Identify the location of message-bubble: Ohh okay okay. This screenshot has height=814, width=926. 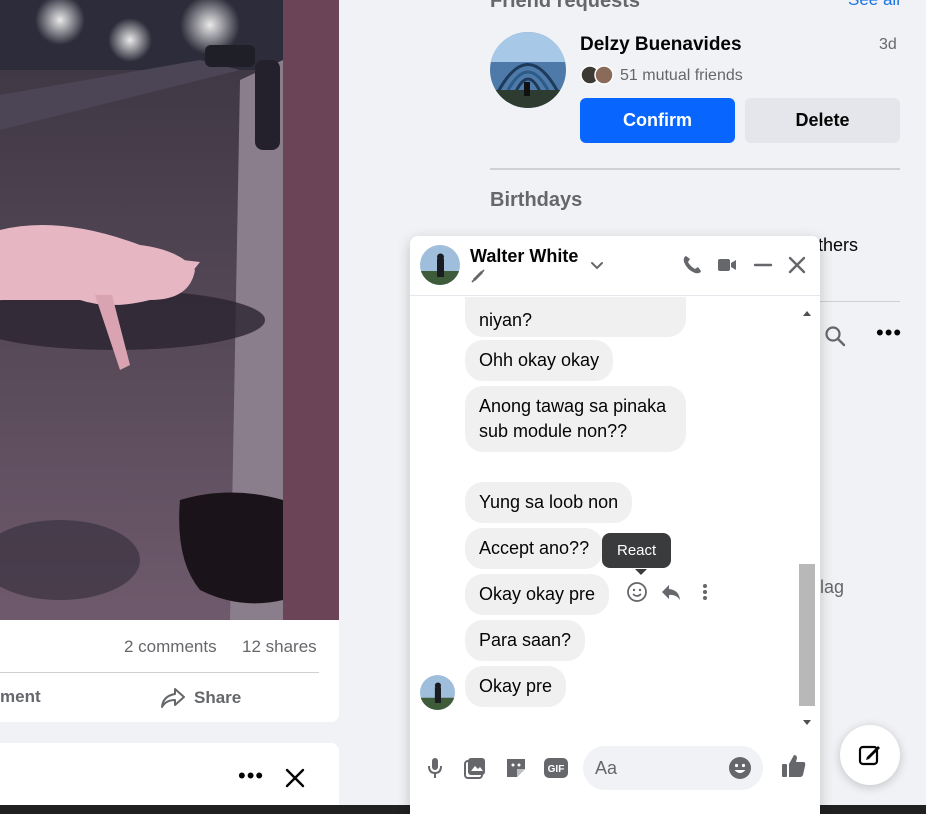
(539, 360).